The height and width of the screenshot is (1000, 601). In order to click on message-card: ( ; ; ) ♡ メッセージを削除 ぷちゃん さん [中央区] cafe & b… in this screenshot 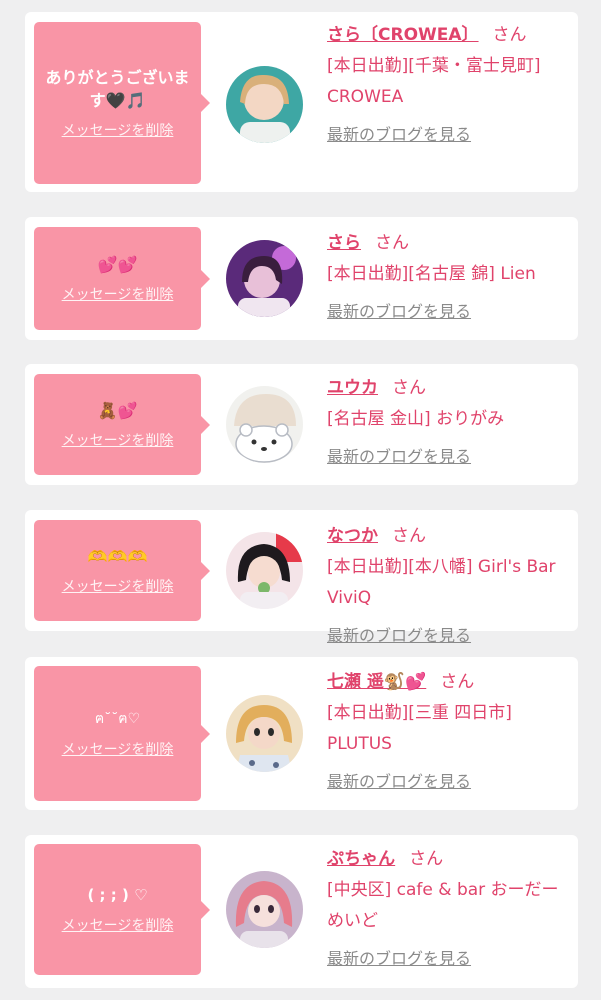, I will do `click(301, 911)`.